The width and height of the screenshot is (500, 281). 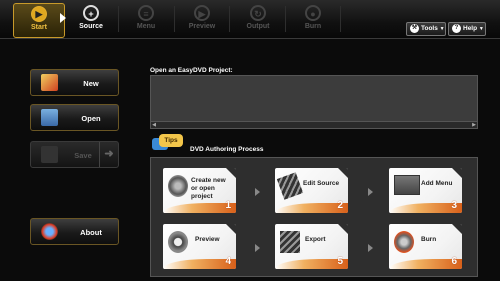 I want to click on process-step-card: Preview 4, so click(x=199, y=246).